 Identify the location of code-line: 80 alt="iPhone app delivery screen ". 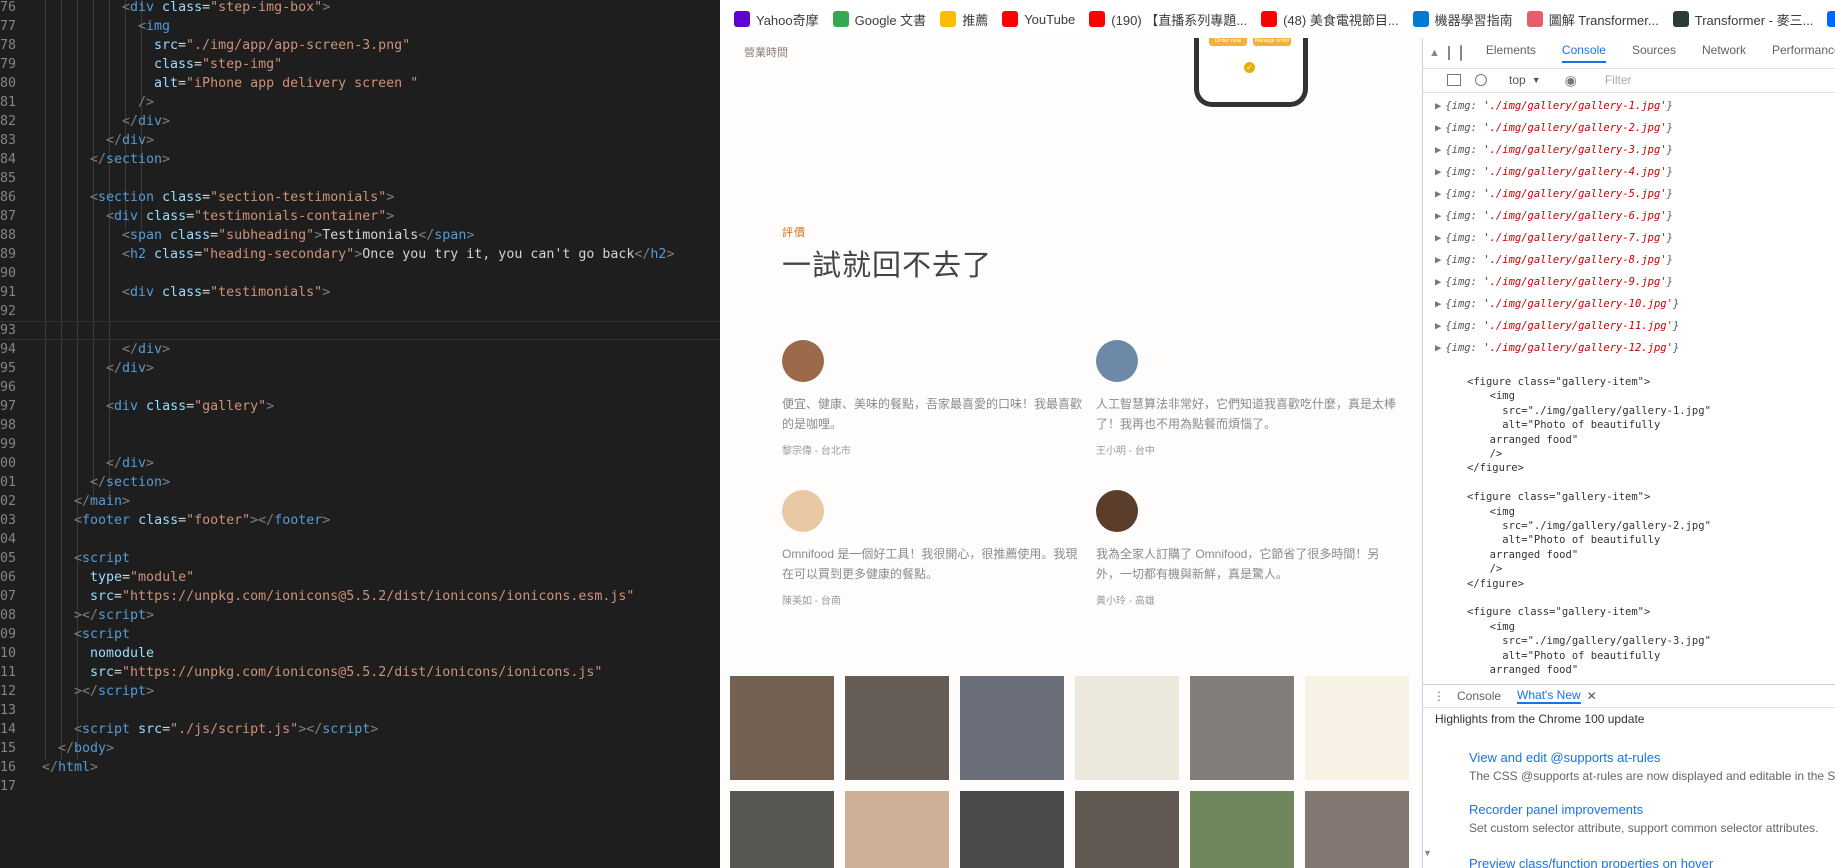
(360, 83).